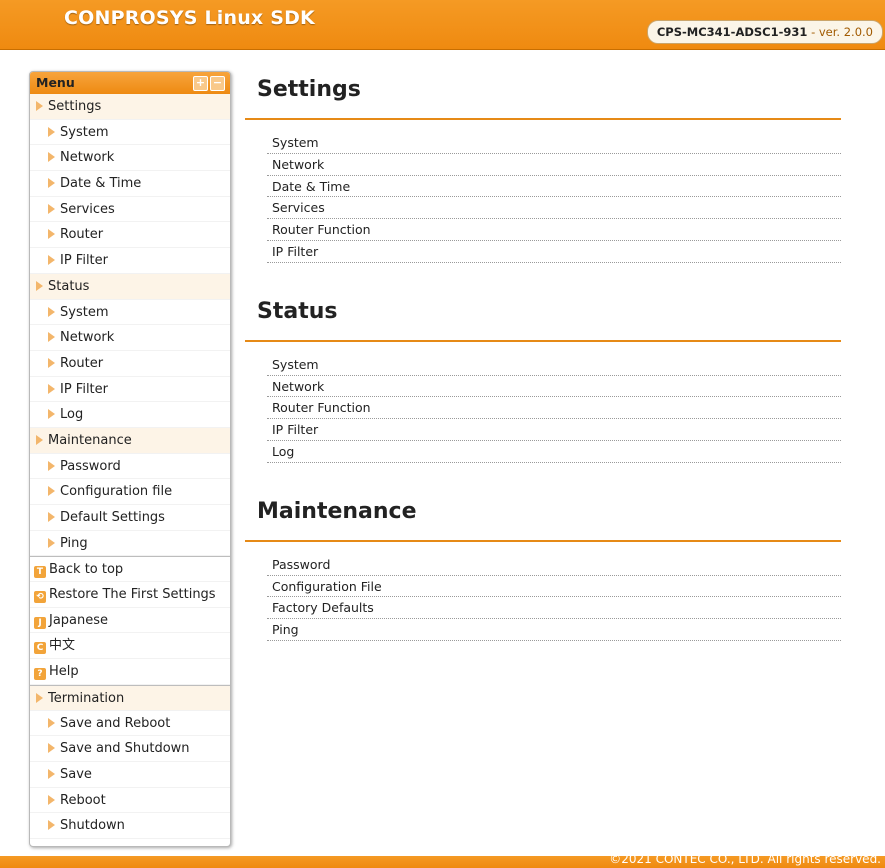  Describe the element at coordinates (554, 630) in the screenshot. I see `link-maintenance-ping: Ping` at that location.